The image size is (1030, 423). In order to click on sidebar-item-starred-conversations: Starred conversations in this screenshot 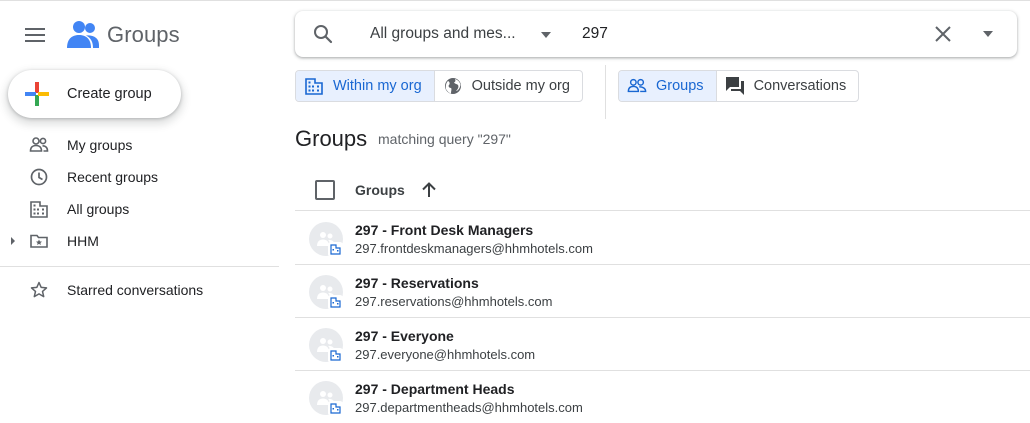, I will do `click(140, 290)`.